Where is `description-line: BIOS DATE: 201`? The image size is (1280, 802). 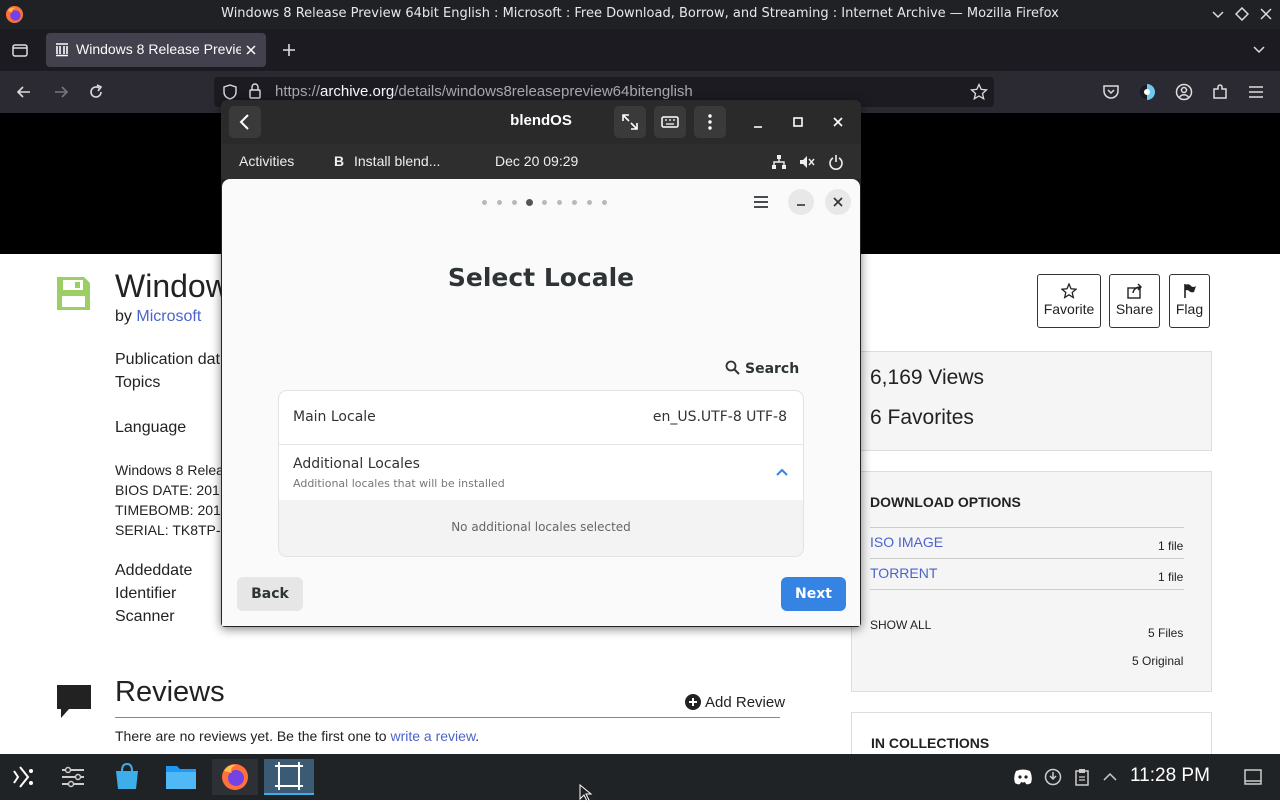
description-line: BIOS DATE: 201 is located at coordinates (167, 490).